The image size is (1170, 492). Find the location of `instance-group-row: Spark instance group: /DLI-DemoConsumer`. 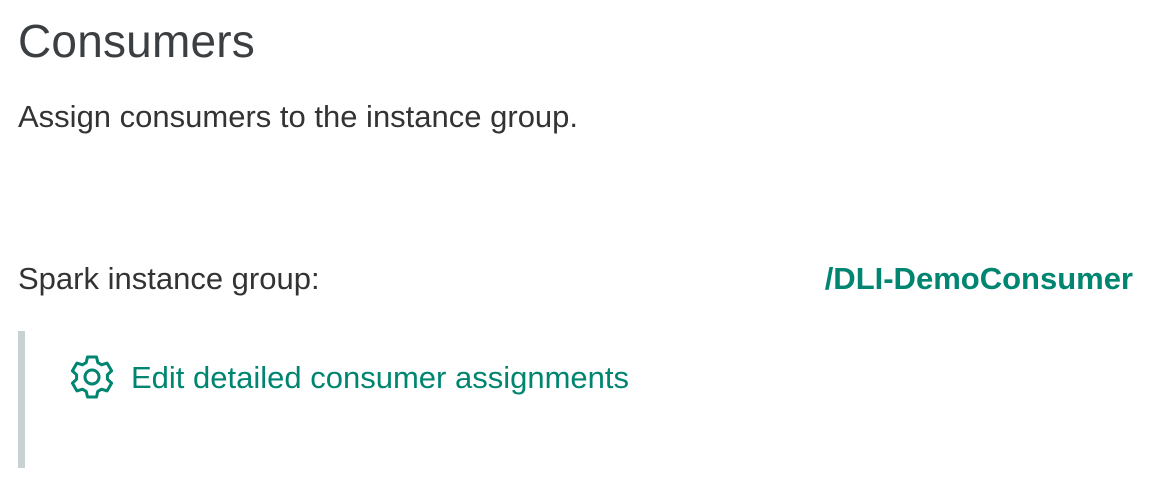

instance-group-row: Spark instance group: /DLI-DemoConsumer is located at coordinates (575, 279).